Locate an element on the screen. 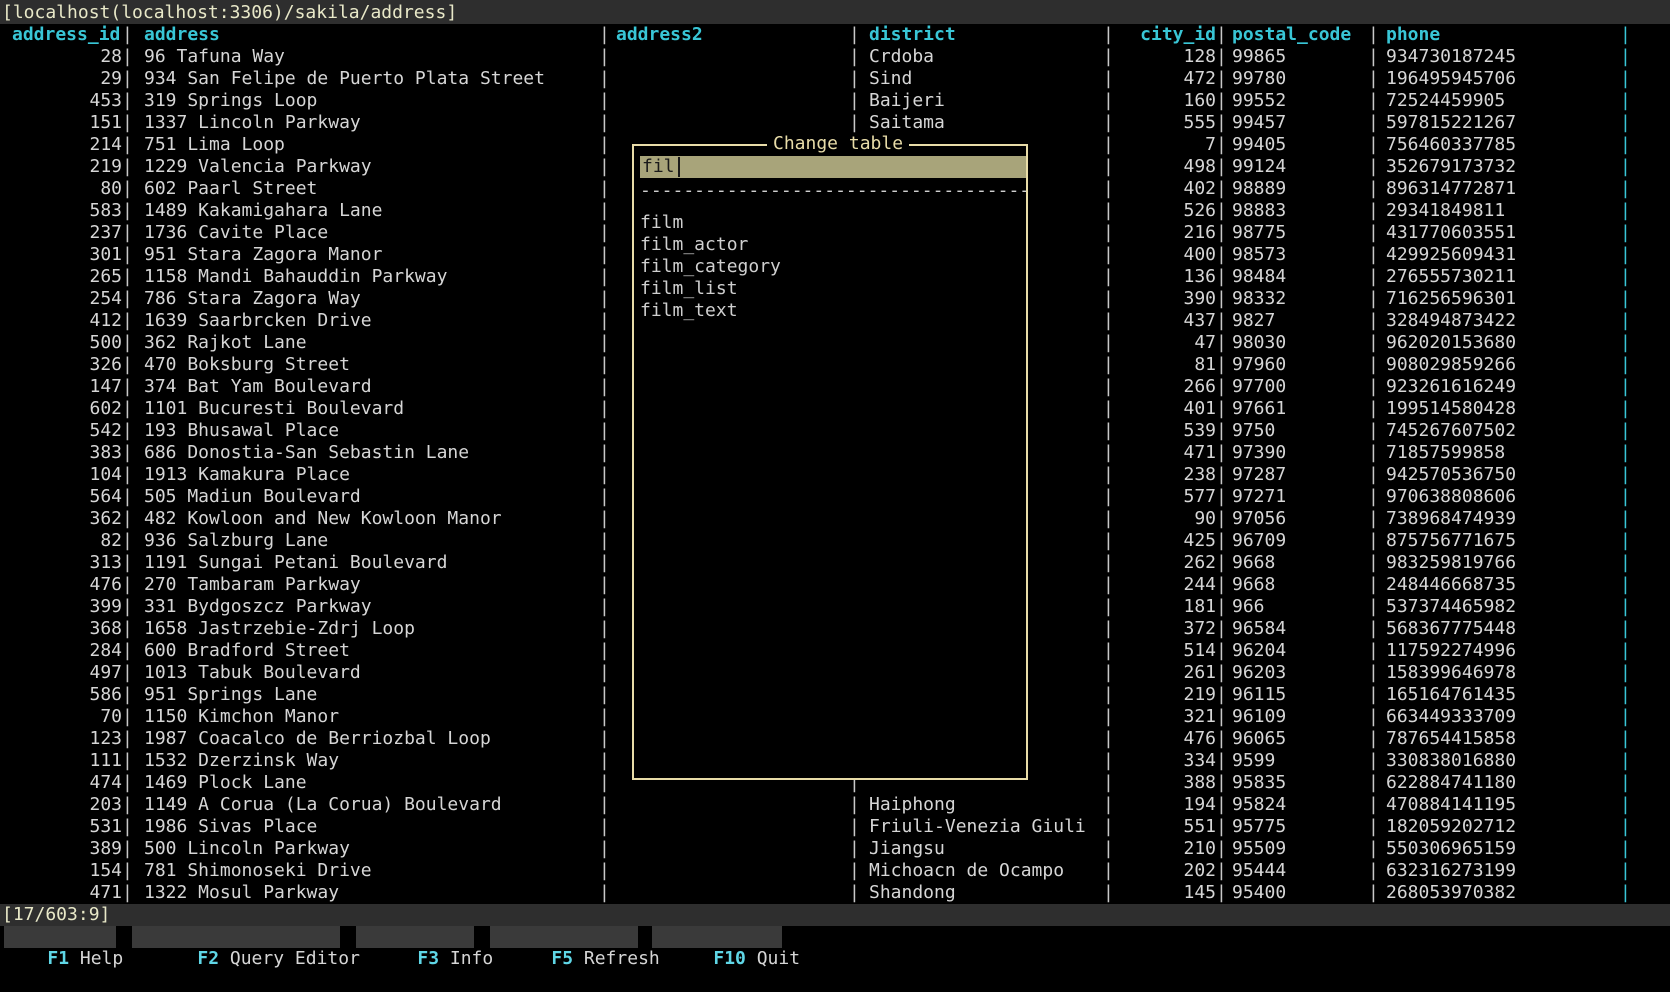  cell-city-id: 437 is located at coordinates (1199, 320).